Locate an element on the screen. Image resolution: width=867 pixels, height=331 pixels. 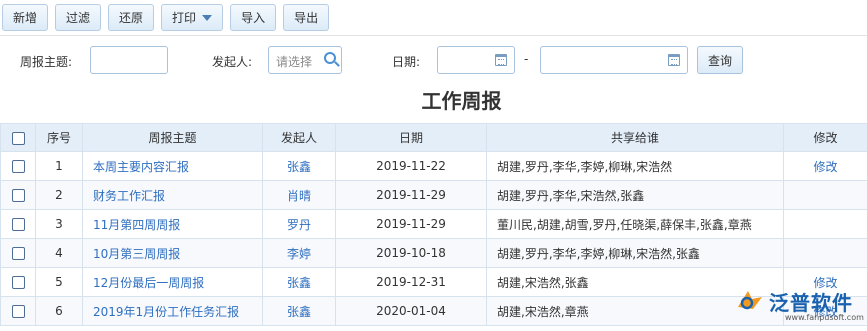
topic-label: 周报主题: is located at coordinates (46, 62).